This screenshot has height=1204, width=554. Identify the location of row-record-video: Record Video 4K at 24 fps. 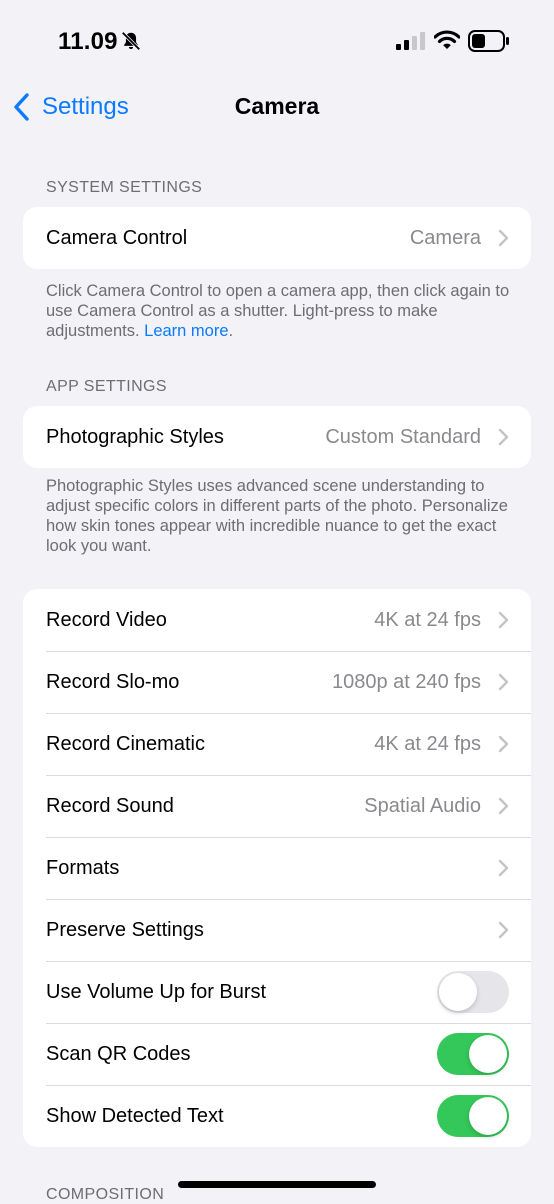
(277, 620).